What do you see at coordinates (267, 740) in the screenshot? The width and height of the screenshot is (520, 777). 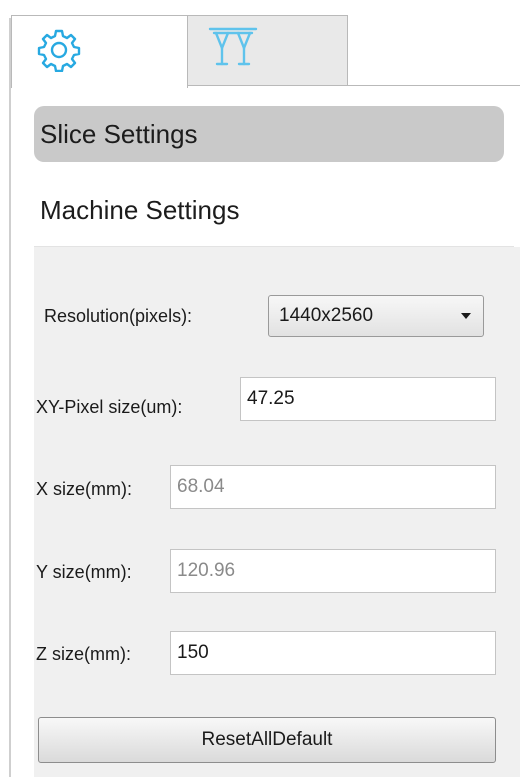 I see `reset-all-default-button: ResetAllDefault` at bounding box center [267, 740].